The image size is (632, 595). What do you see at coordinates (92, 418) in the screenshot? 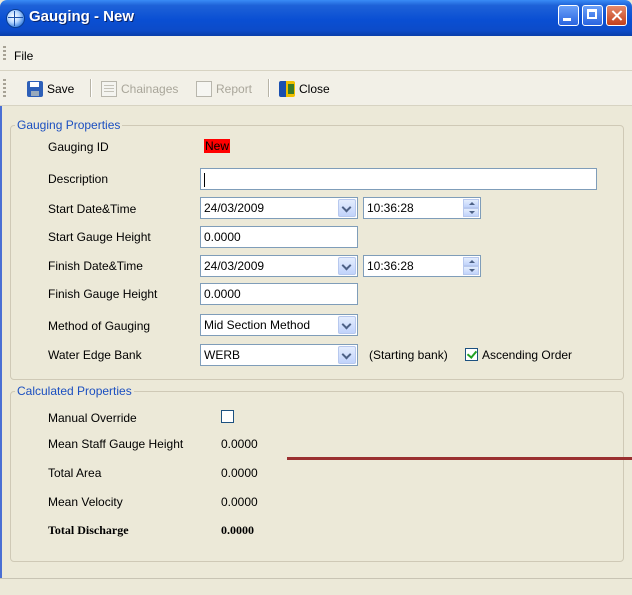
I see `manual-override-label: Manual Override` at bounding box center [92, 418].